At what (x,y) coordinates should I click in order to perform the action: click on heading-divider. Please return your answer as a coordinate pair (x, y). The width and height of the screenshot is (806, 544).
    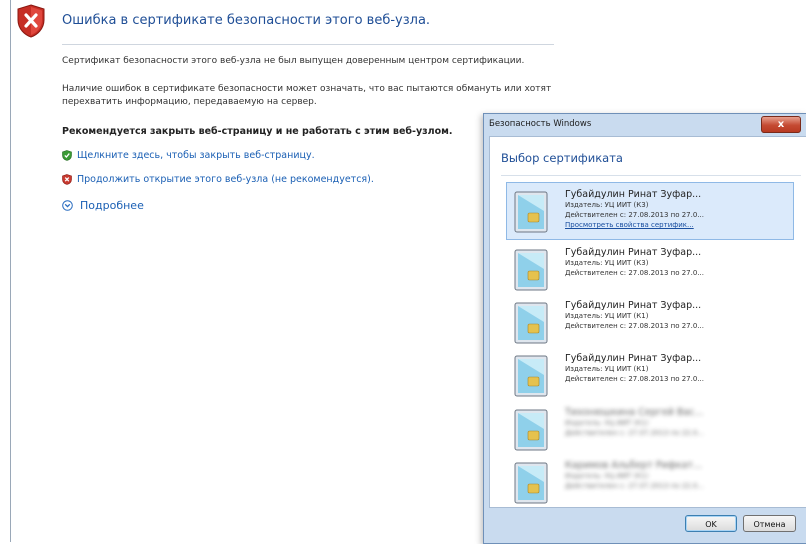
    Looking at the image, I should click on (651, 175).